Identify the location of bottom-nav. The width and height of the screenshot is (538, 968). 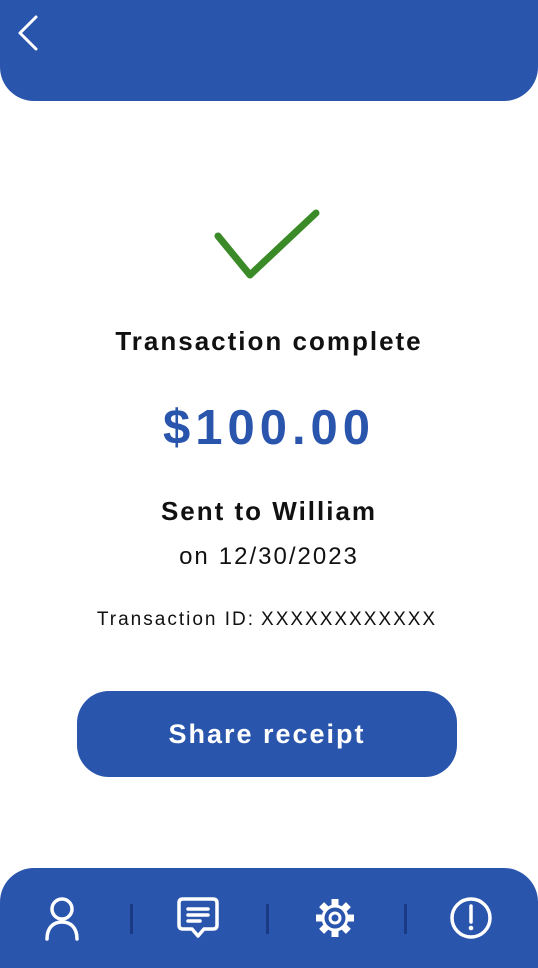
(269, 918).